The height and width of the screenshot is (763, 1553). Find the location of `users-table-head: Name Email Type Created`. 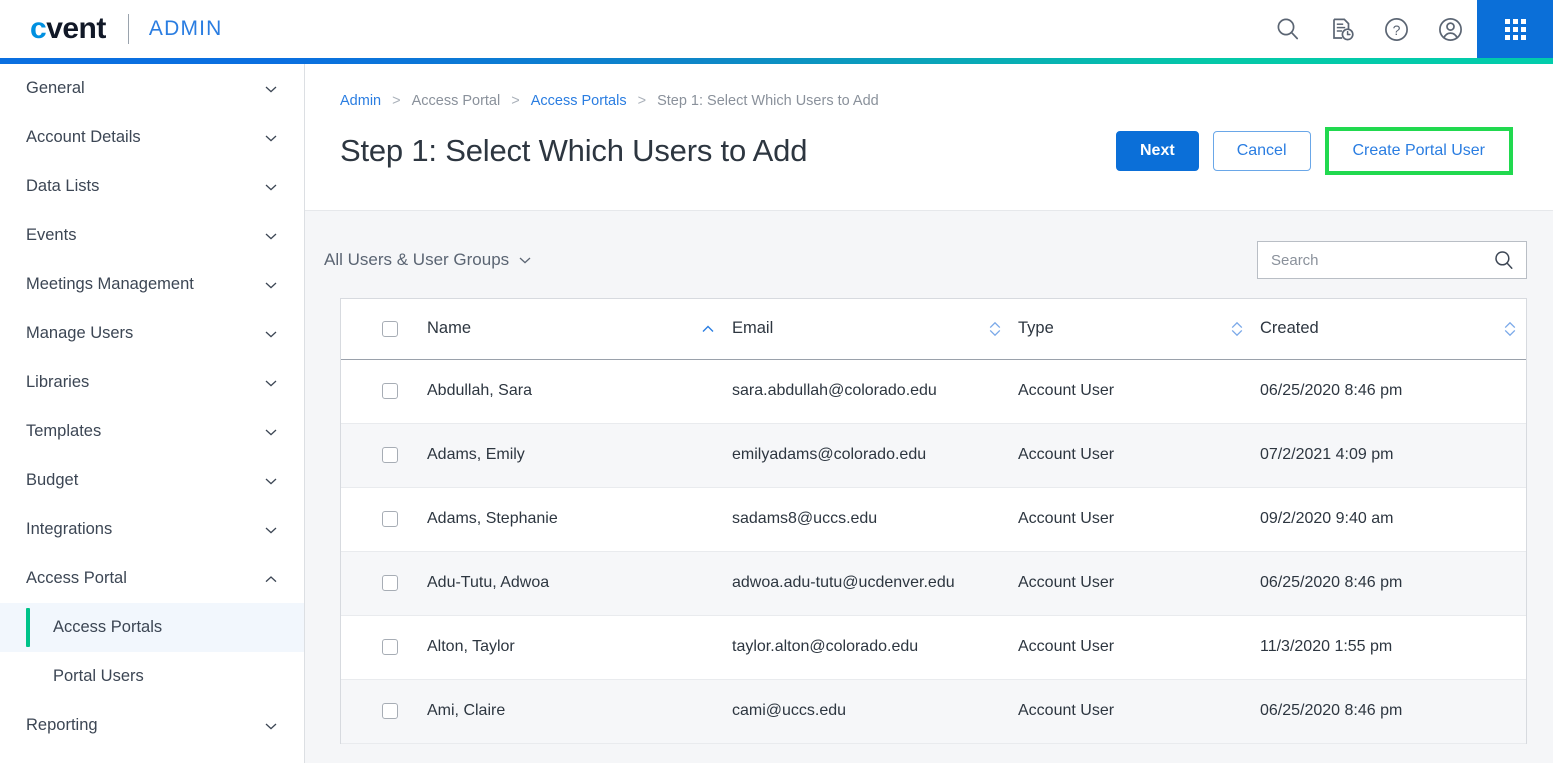

users-table-head: Name Email Type Created is located at coordinates (933, 329).